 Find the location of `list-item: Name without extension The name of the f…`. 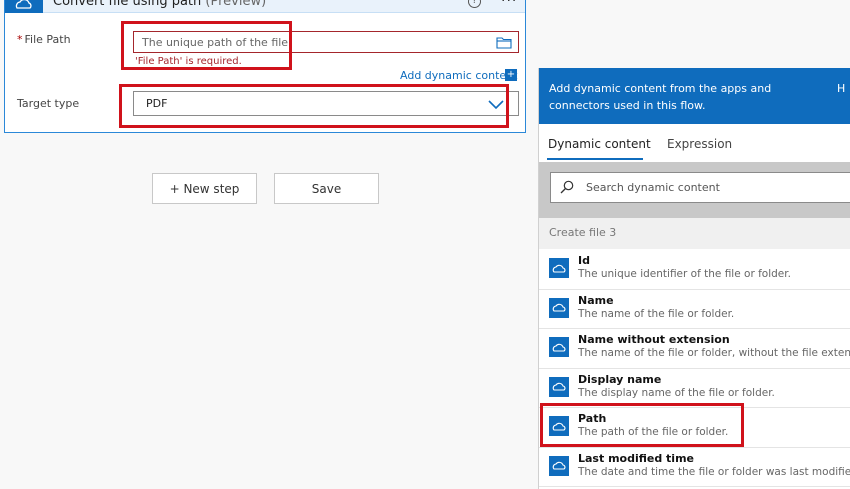

list-item: Name without extension The name of the f… is located at coordinates (694, 349).